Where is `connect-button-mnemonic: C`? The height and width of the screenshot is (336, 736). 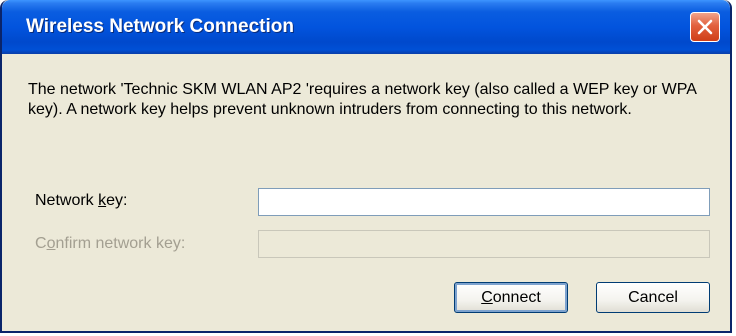
connect-button-mnemonic: C is located at coordinates (487, 297).